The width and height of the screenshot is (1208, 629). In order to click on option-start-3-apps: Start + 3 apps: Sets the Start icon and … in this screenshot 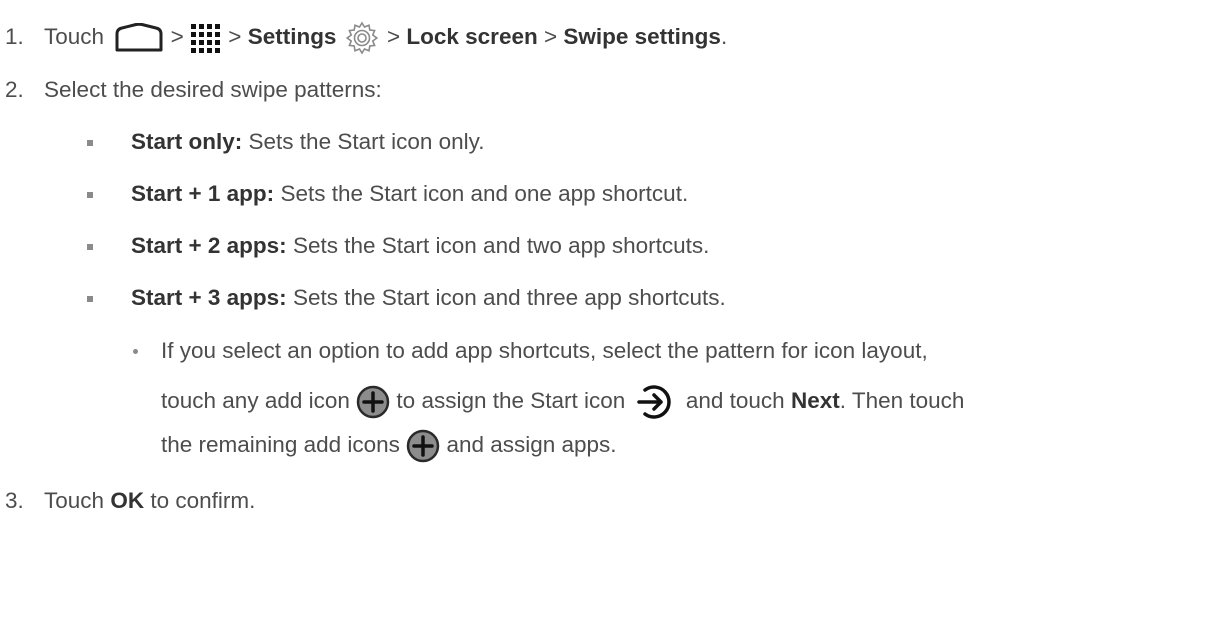, I will do `click(428, 298)`.